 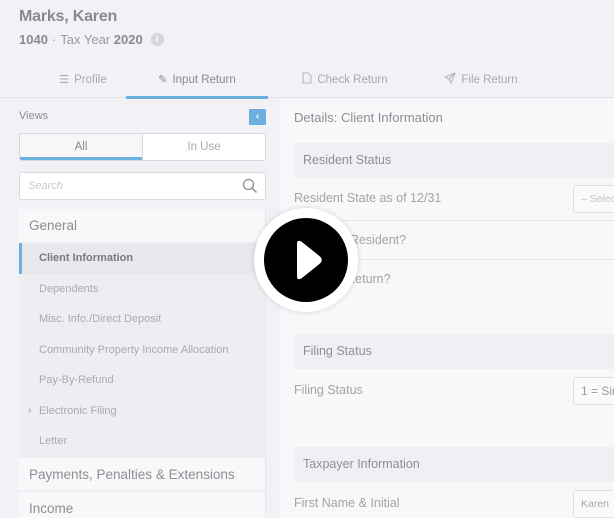 What do you see at coordinates (593, 504) in the screenshot?
I see `first-name-input: Karen` at bounding box center [593, 504].